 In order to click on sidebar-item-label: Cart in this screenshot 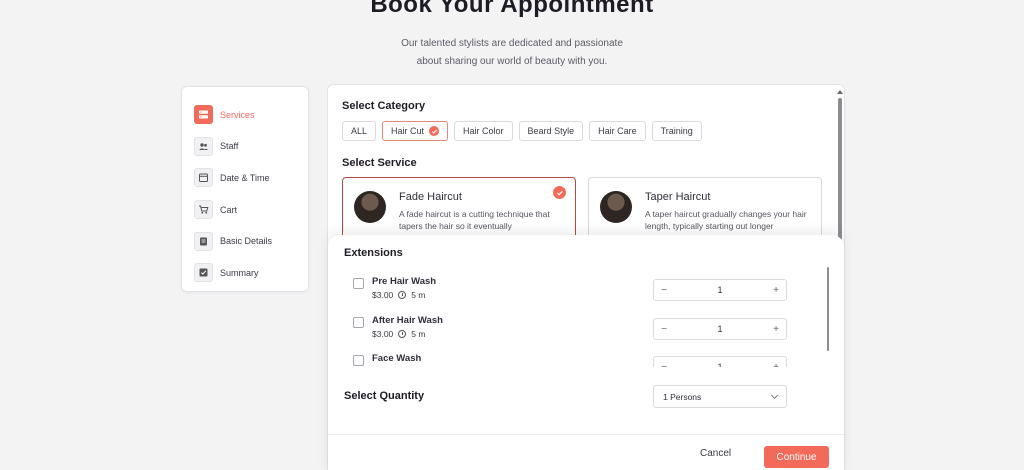, I will do `click(229, 209)`.